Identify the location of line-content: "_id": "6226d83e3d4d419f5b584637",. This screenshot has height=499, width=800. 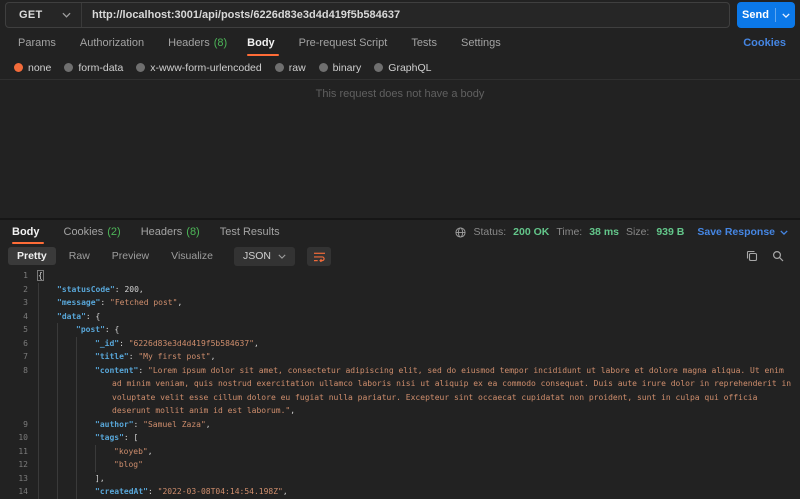
(416, 343).